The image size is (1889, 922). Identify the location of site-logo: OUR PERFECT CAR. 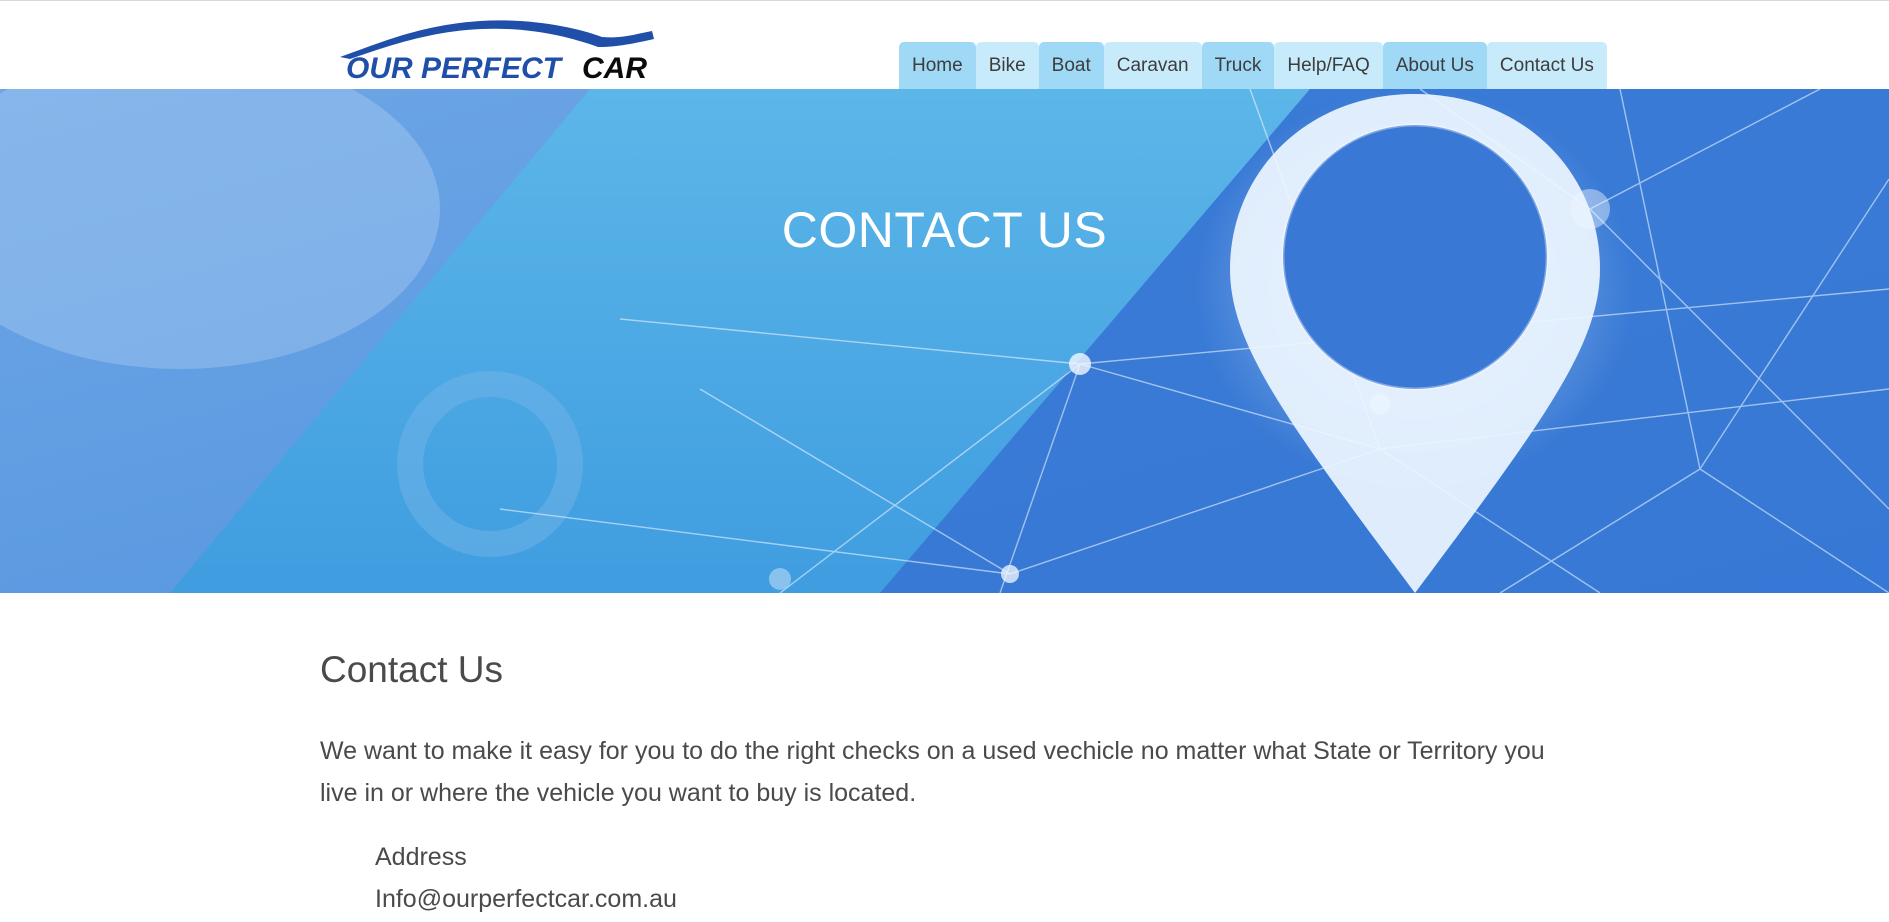
(498, 48).